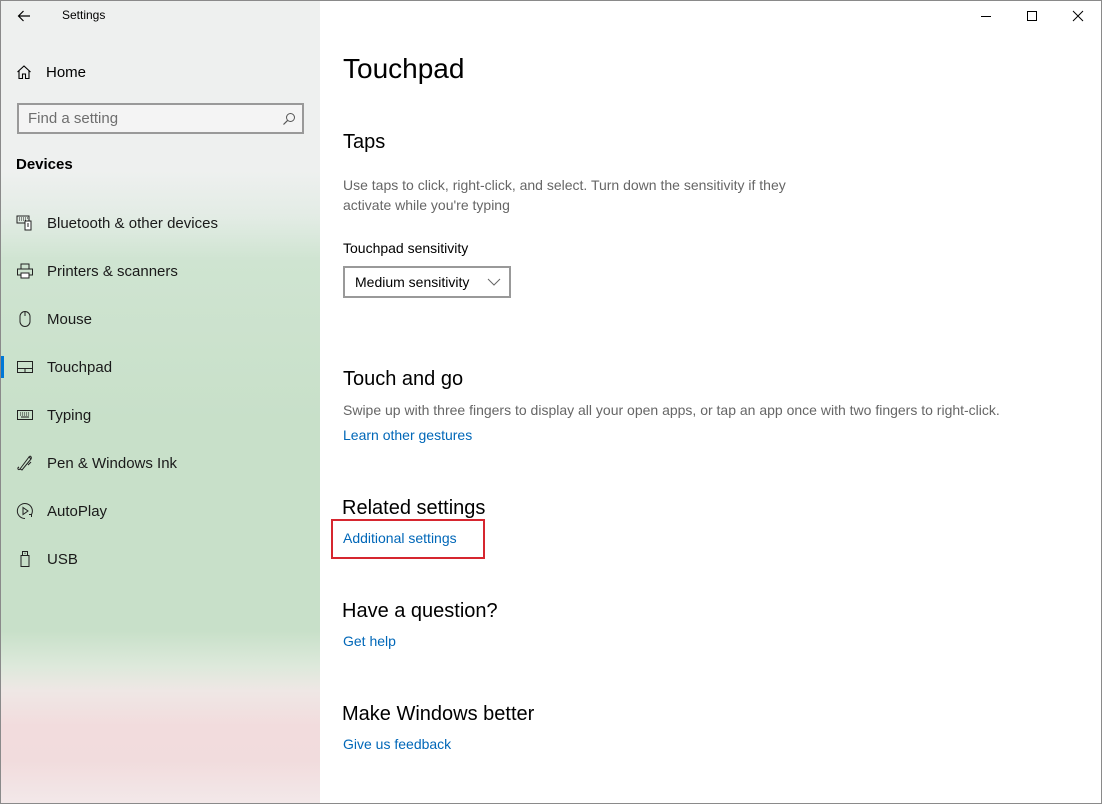  Describe the element at coordinates (407, 435) in the screenshot. I see `learn-gestures-link: Learn other gestures` at that location.